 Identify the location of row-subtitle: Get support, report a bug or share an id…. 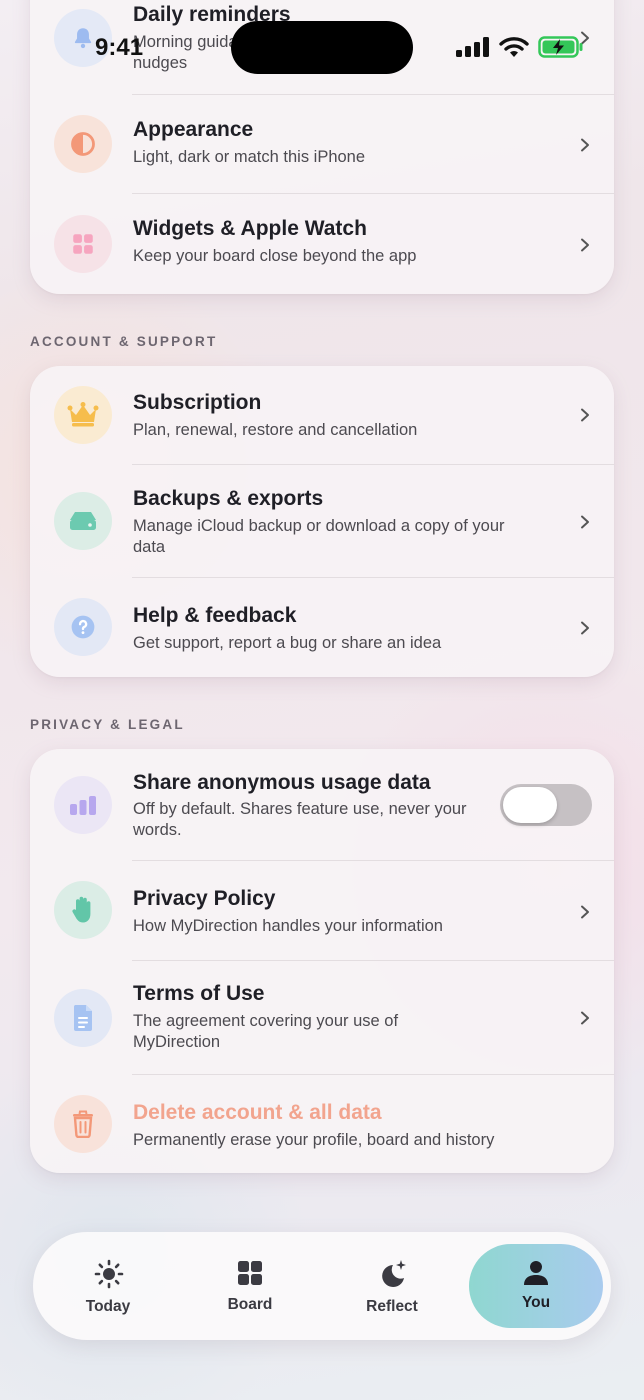
(287, 643).